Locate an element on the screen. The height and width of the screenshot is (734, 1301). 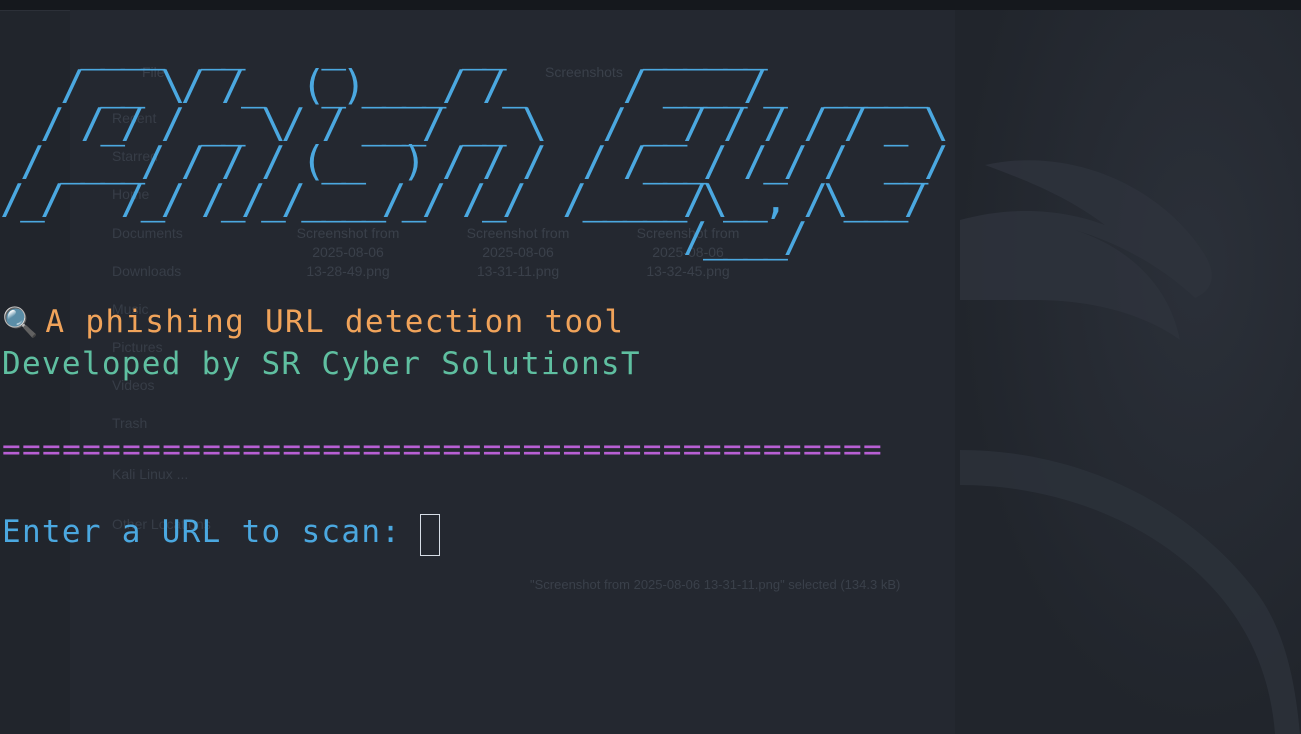
tool-tagline: 🔍 A phishing URL detection tool is located at coordinates (313, 322).